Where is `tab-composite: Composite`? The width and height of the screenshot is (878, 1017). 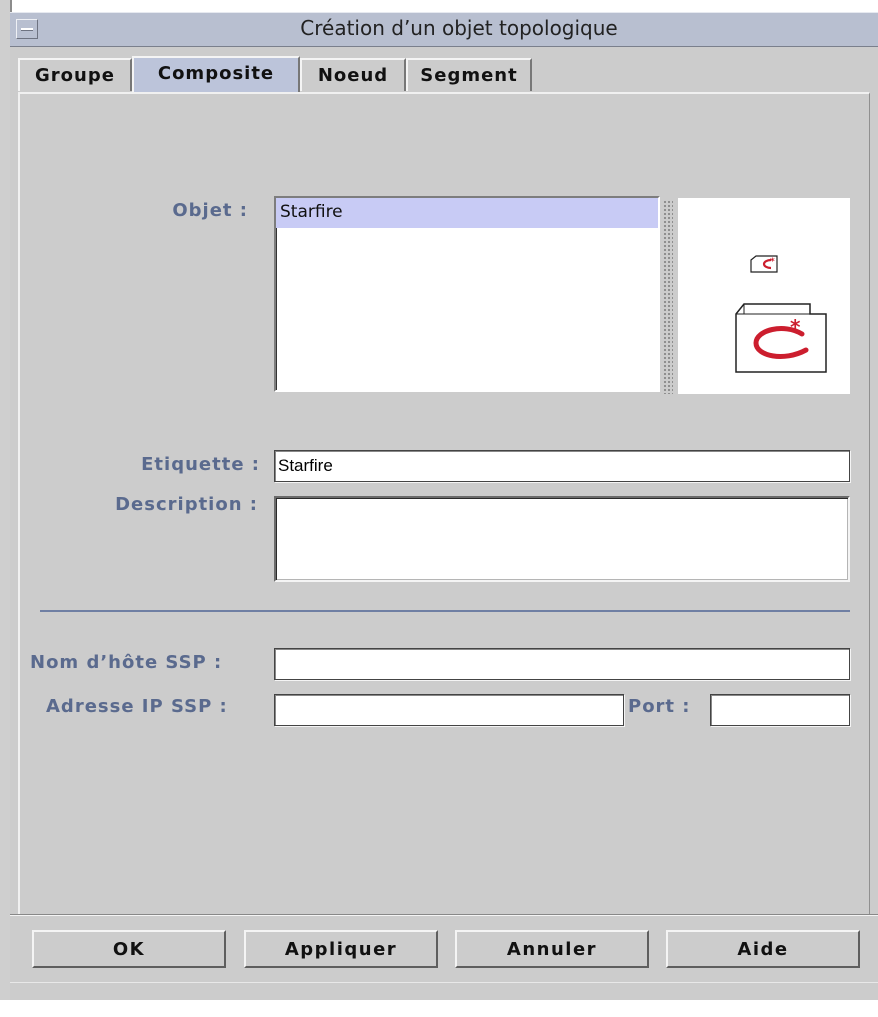 tab-composite: Composite is located at coordinates (216, 74).